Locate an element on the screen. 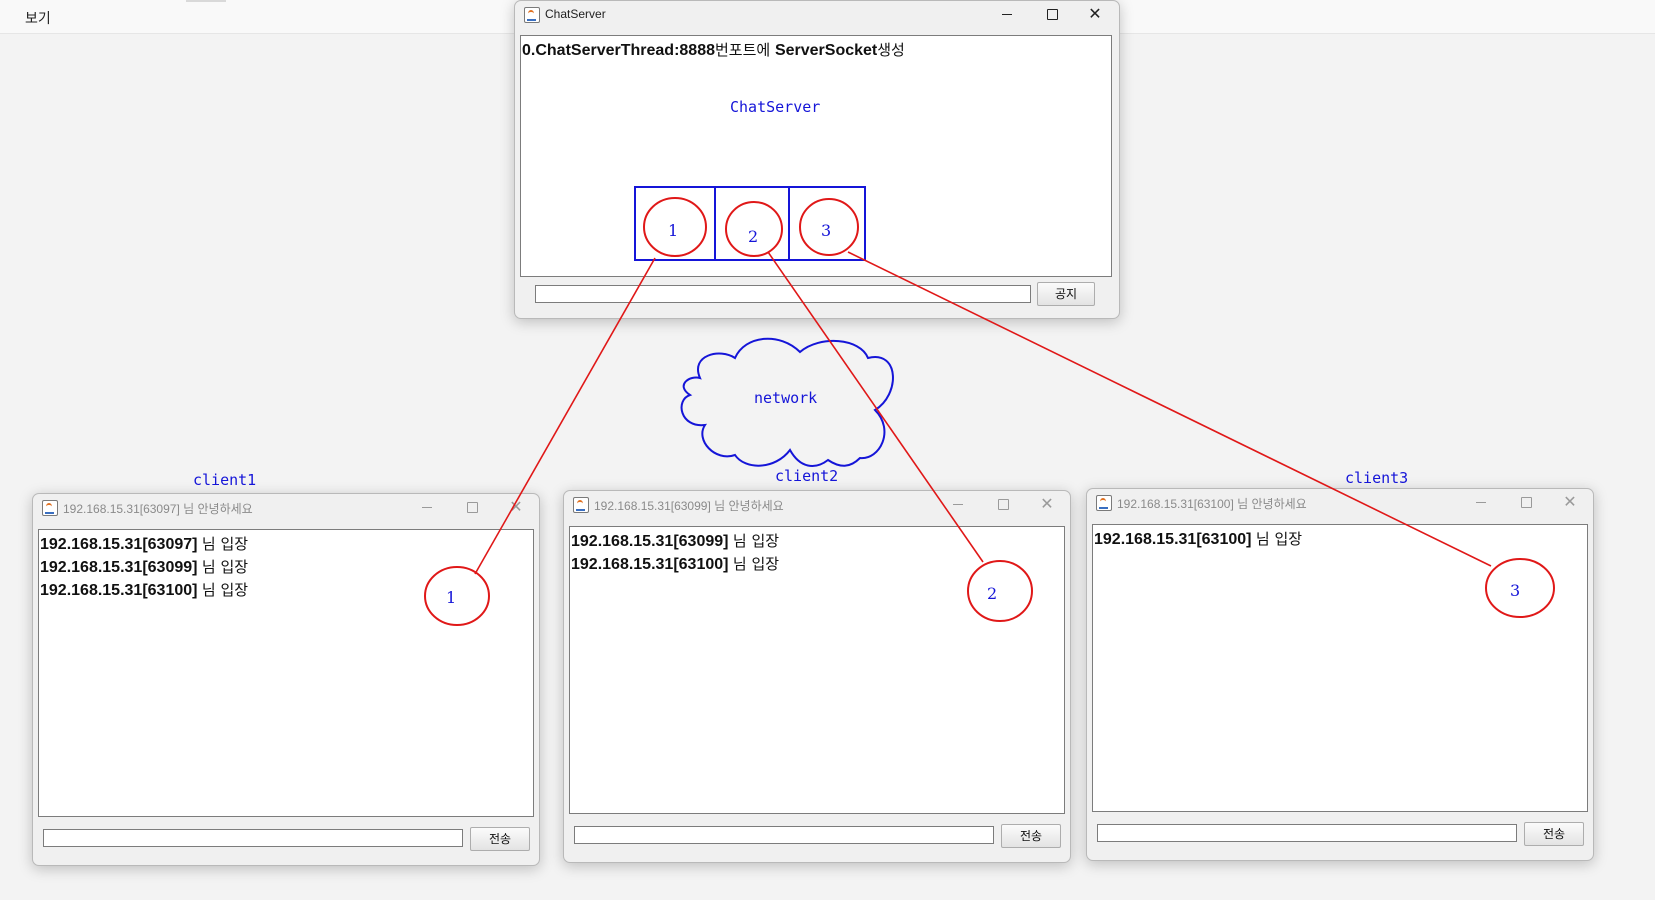  window-title: 192.168.15.31[63100] 님 안녕하세요 is located at coordinates (1212, 504).